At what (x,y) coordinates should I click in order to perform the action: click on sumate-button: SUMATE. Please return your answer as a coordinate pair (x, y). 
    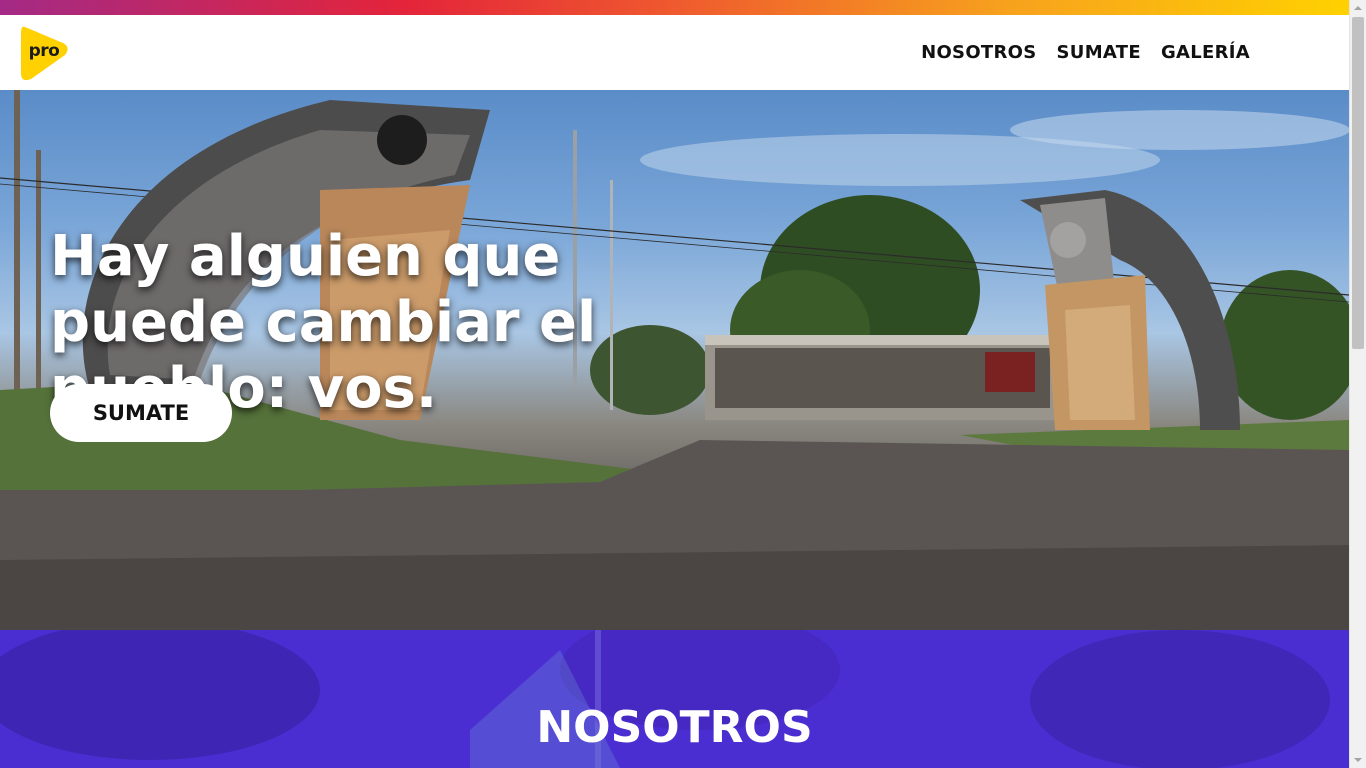
    Looking at the image, I should click on (141, 413).